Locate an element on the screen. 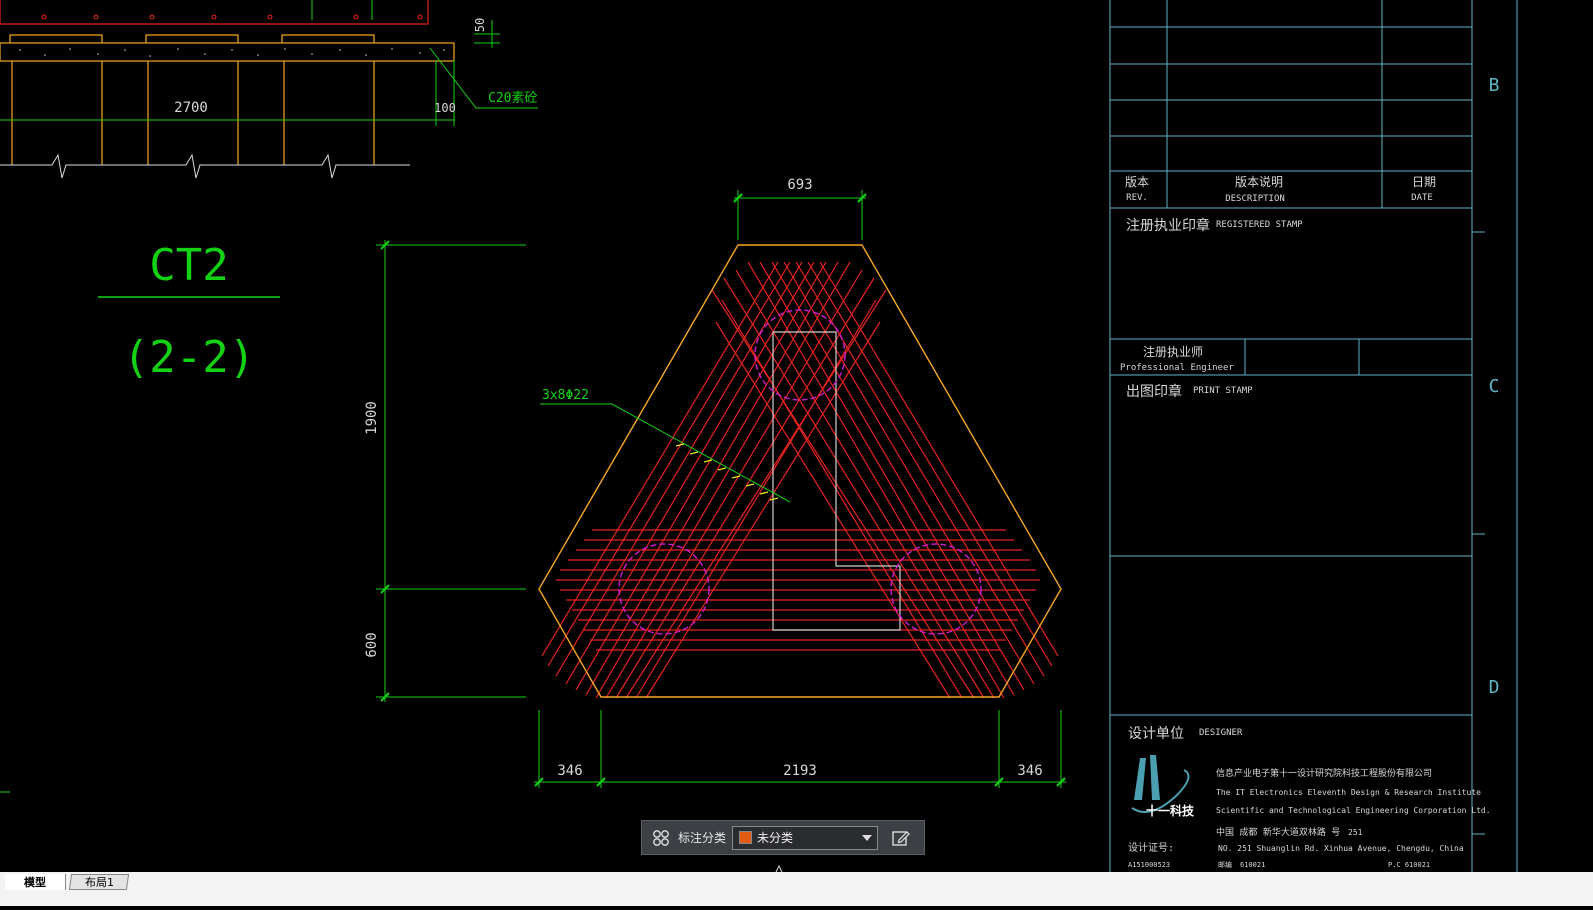 The image size is (1593, 910). dim-height-lower: 600 is located at coordinates (372, 644).